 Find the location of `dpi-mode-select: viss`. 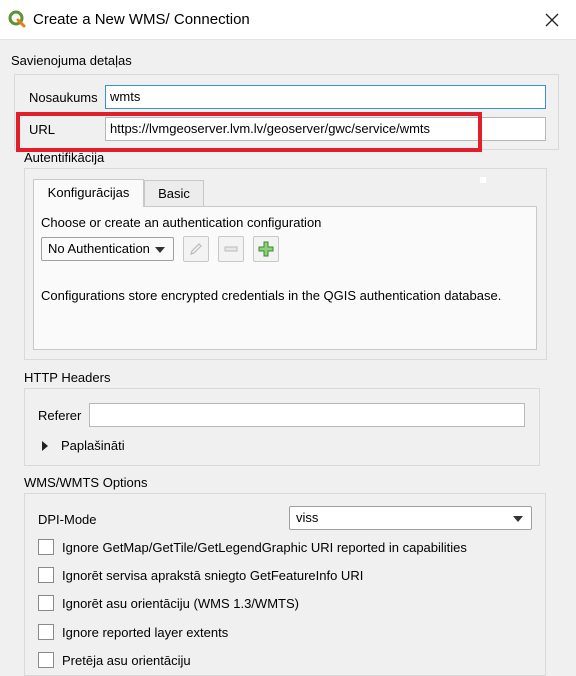

dpi-mode-select: viss is located at coordinates (410, 518).